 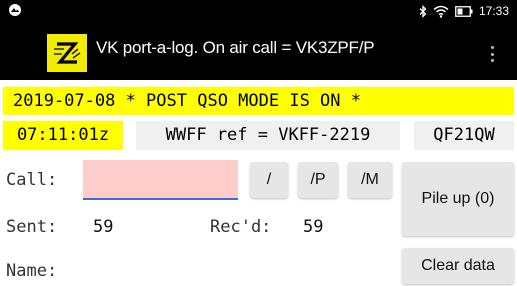 I want to click on recd-value: 59, so click(x=313, y=227).